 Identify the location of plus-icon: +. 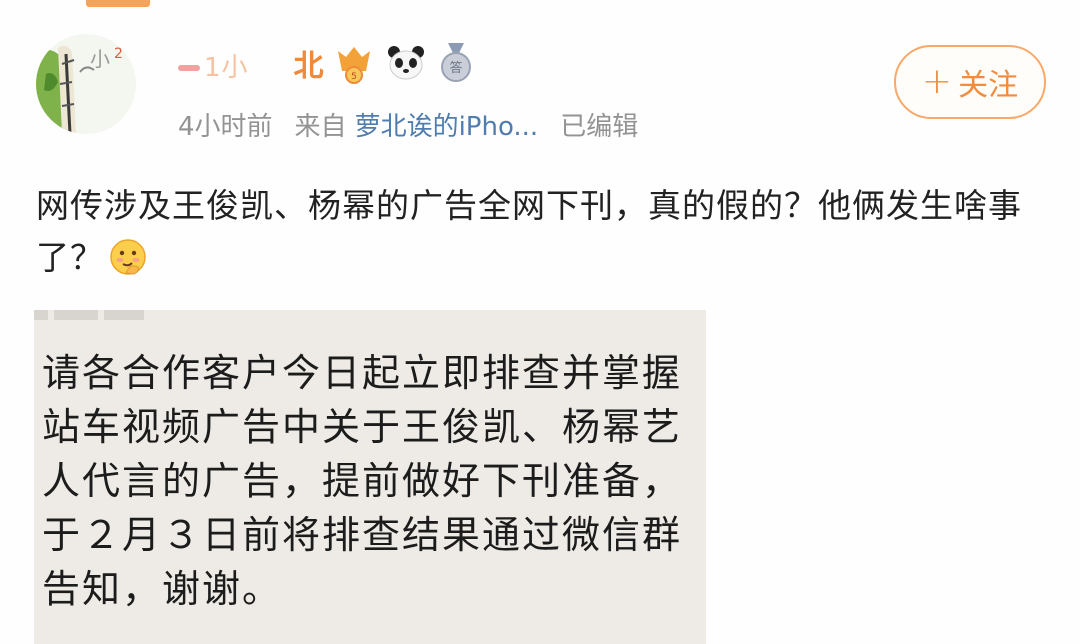
(937, 81).